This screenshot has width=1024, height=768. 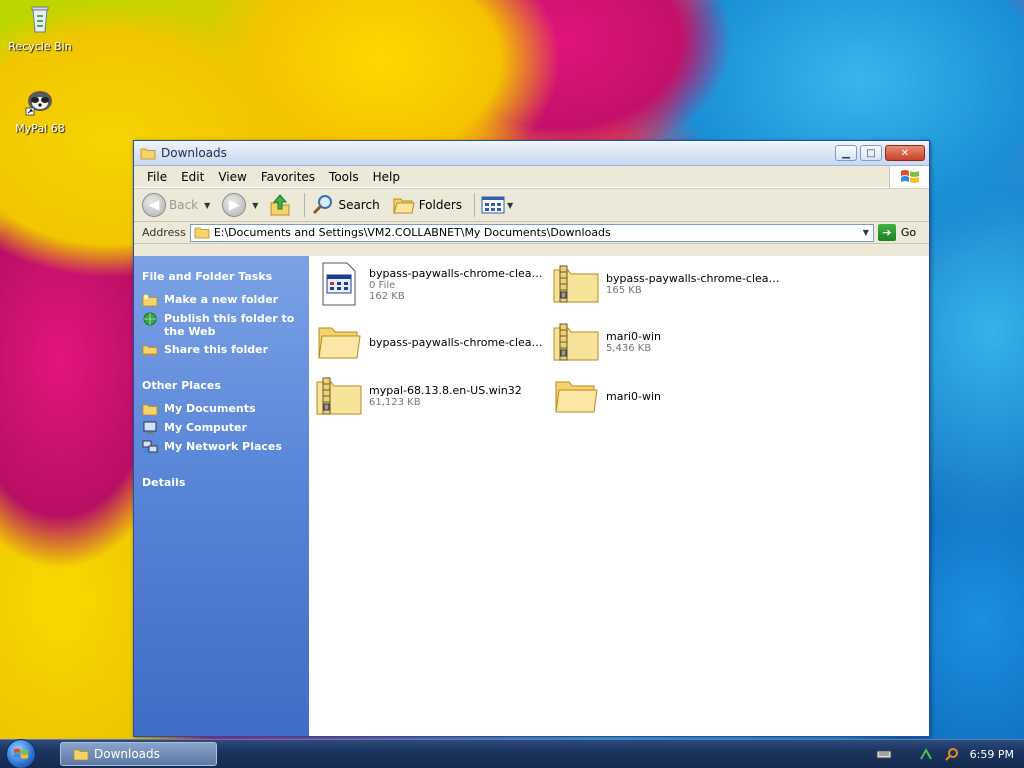 I want to click on section-title: Other Places, so click(x=225, y=385).